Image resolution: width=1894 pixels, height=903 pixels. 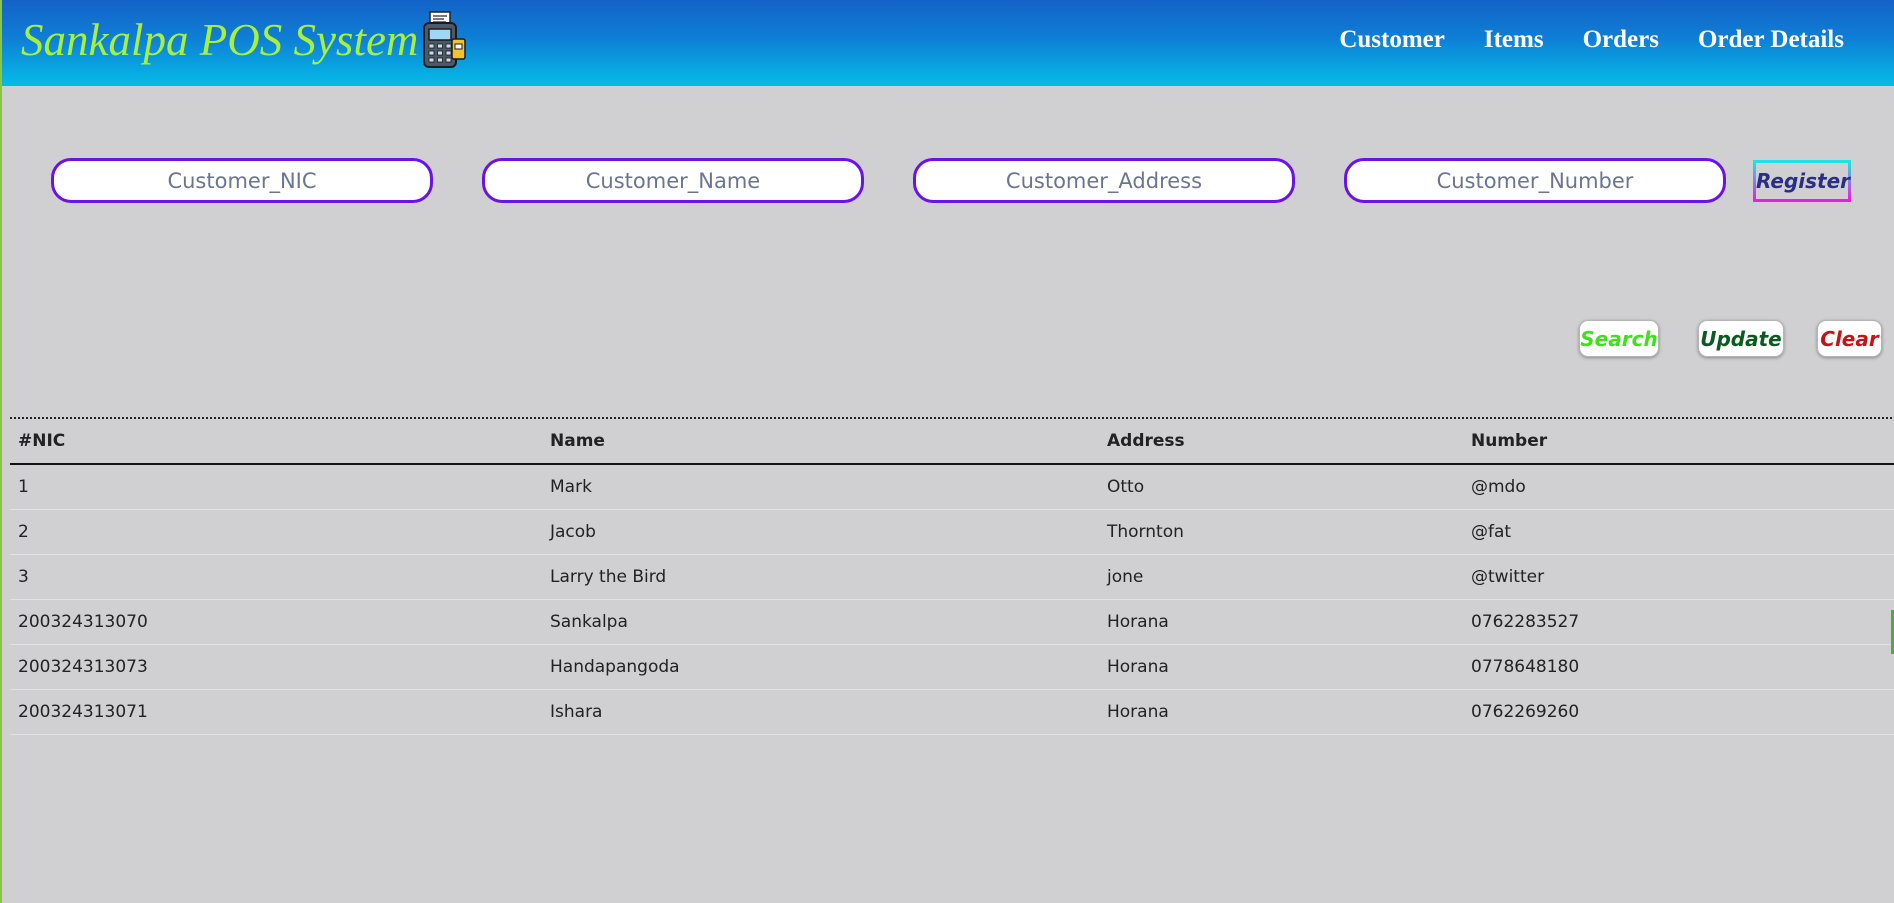 What do you see at coordinates (220, 40) in the screenshot?
I see `brand-title: Sankalpa POS System` at bounding box center [220, 40].